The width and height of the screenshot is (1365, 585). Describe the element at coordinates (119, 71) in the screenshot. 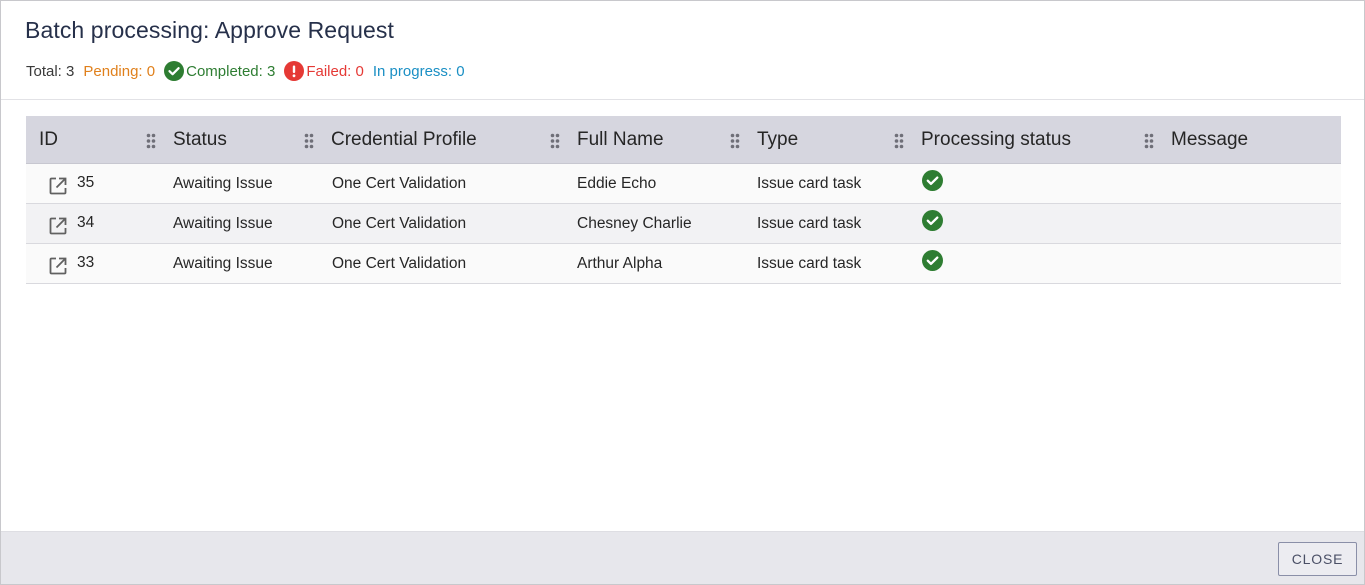

I see `summary-pending: Pending: 0` at that location.